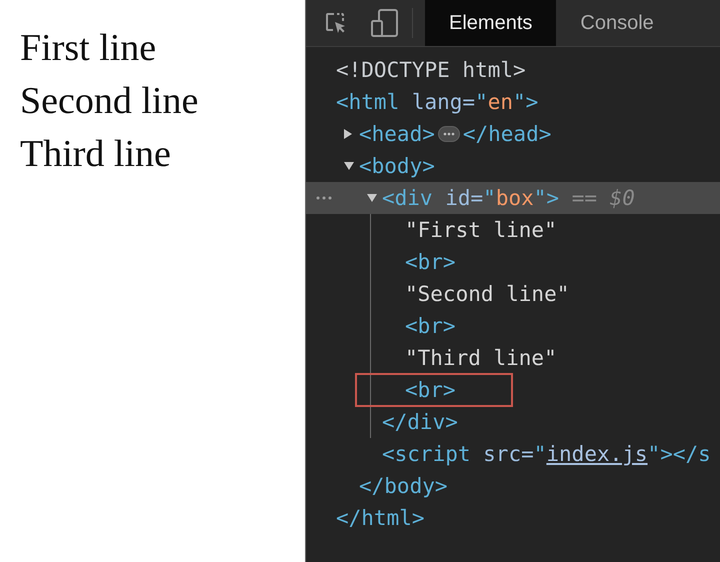 The image size is (720, 562). Describe the element at coordinates (508, 198) in the screenshot. I see `dom-node-text: <div id="box"> == $0` at that location.